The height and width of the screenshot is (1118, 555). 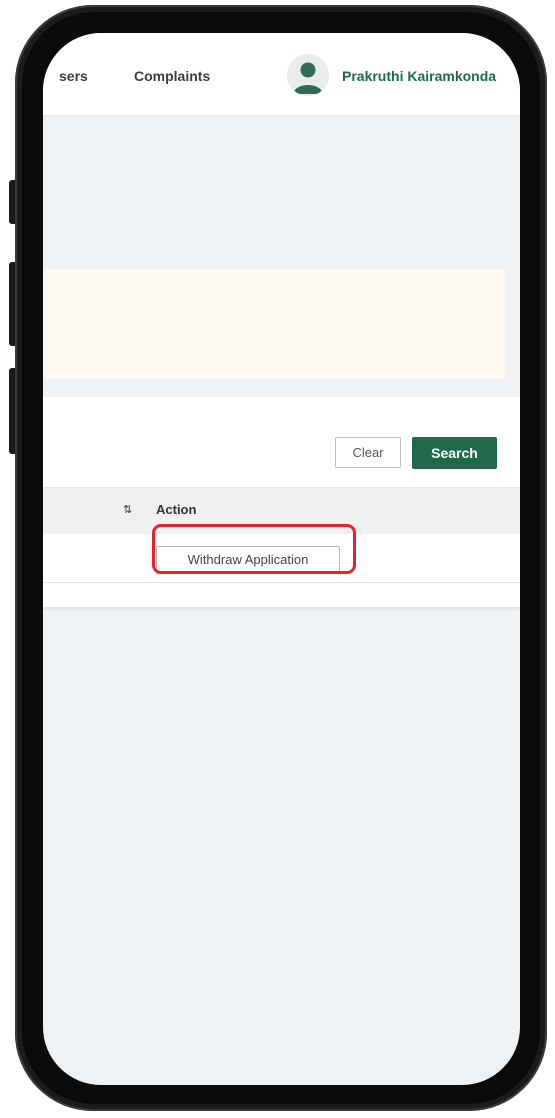 What do you see at coordinates (281, 74) in the screenshot?
I see `top-navigation-bar: sers Complaints Prakruthi Kairamkonda` at bounding box center [281, 74].